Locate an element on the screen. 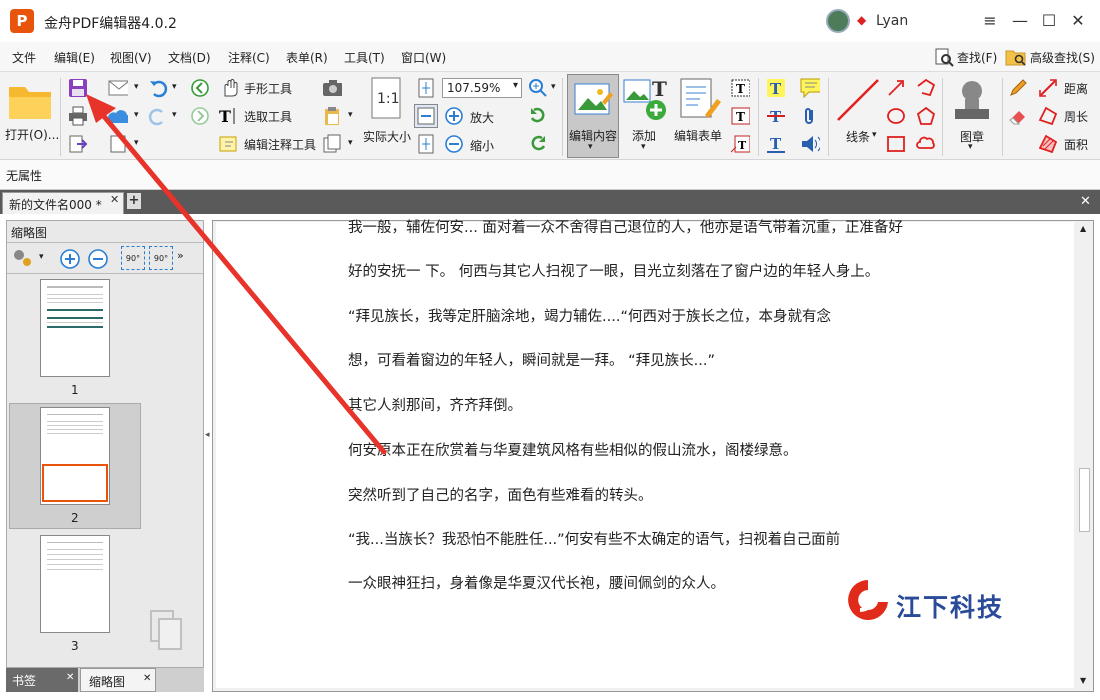 The height and width of the screenshot is (700, 1100). callout-text-icon: T is located at coordinates (740, 144).